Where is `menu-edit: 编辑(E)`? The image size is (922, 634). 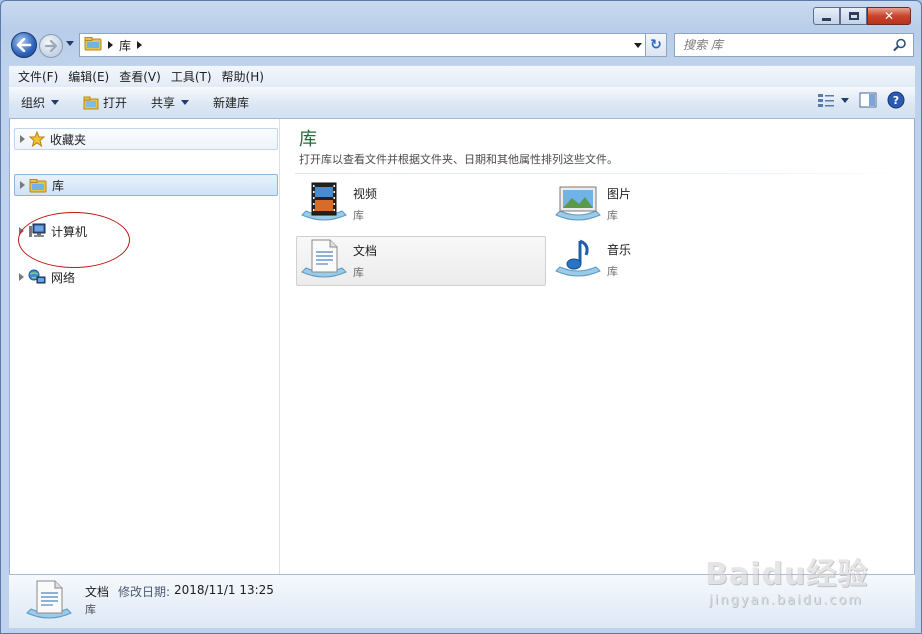
menu-edit: 编辑(E) is located at coordinates (88, 76).